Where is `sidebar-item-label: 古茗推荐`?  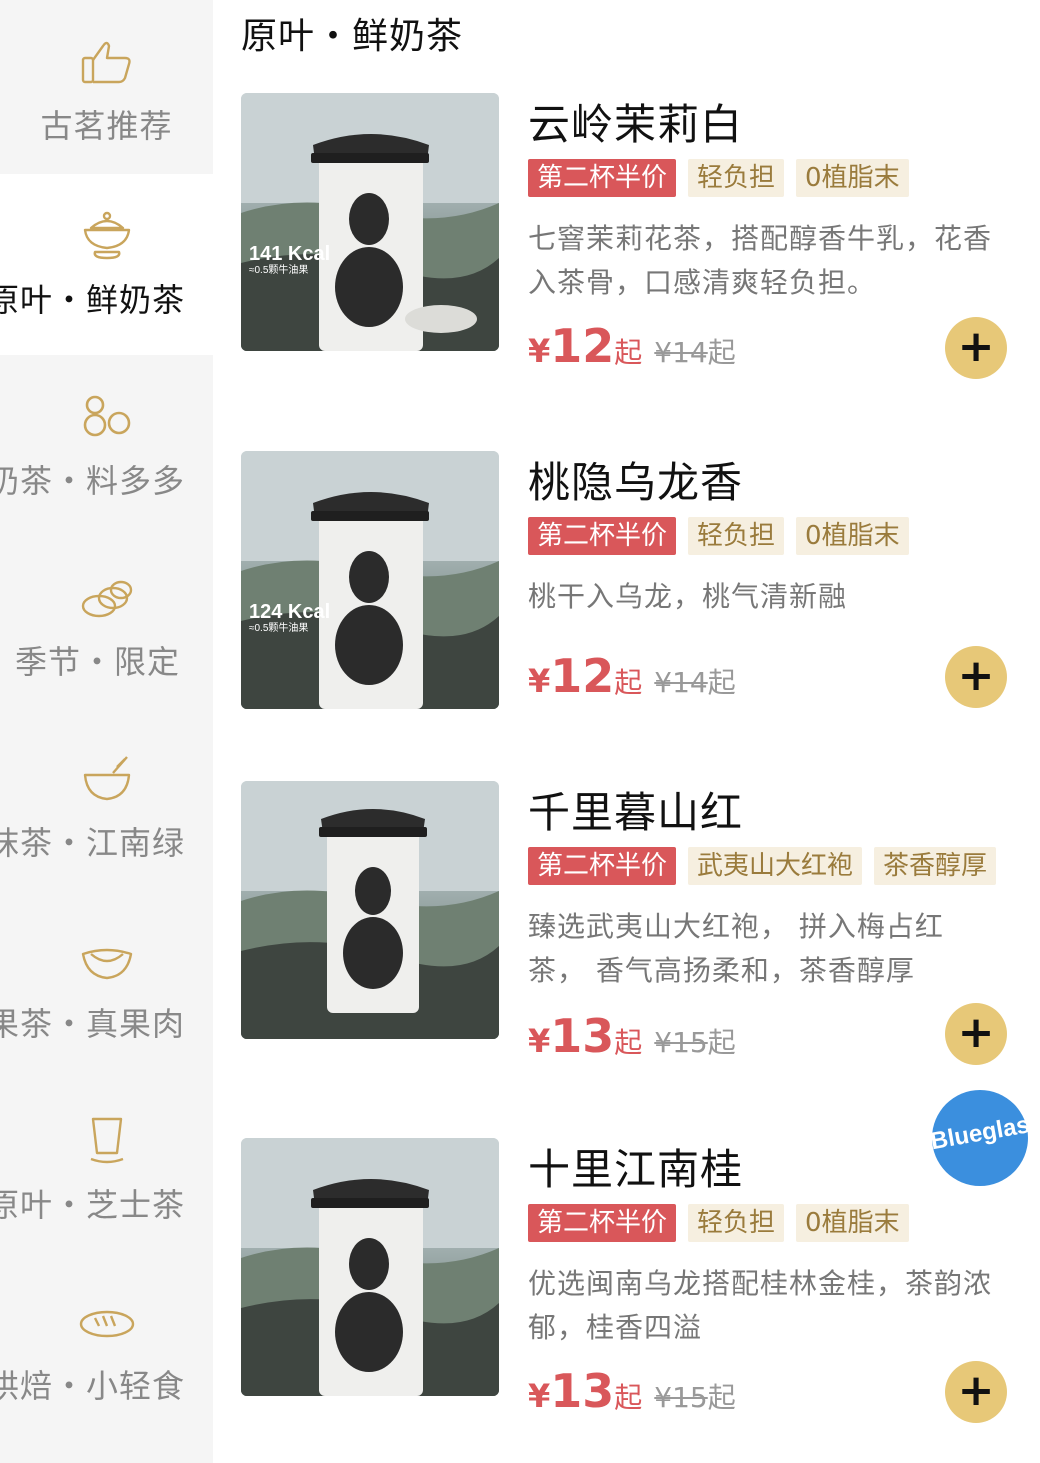
sidebar-item-label: 古茗推荐 is located at coordinates (106, 126).